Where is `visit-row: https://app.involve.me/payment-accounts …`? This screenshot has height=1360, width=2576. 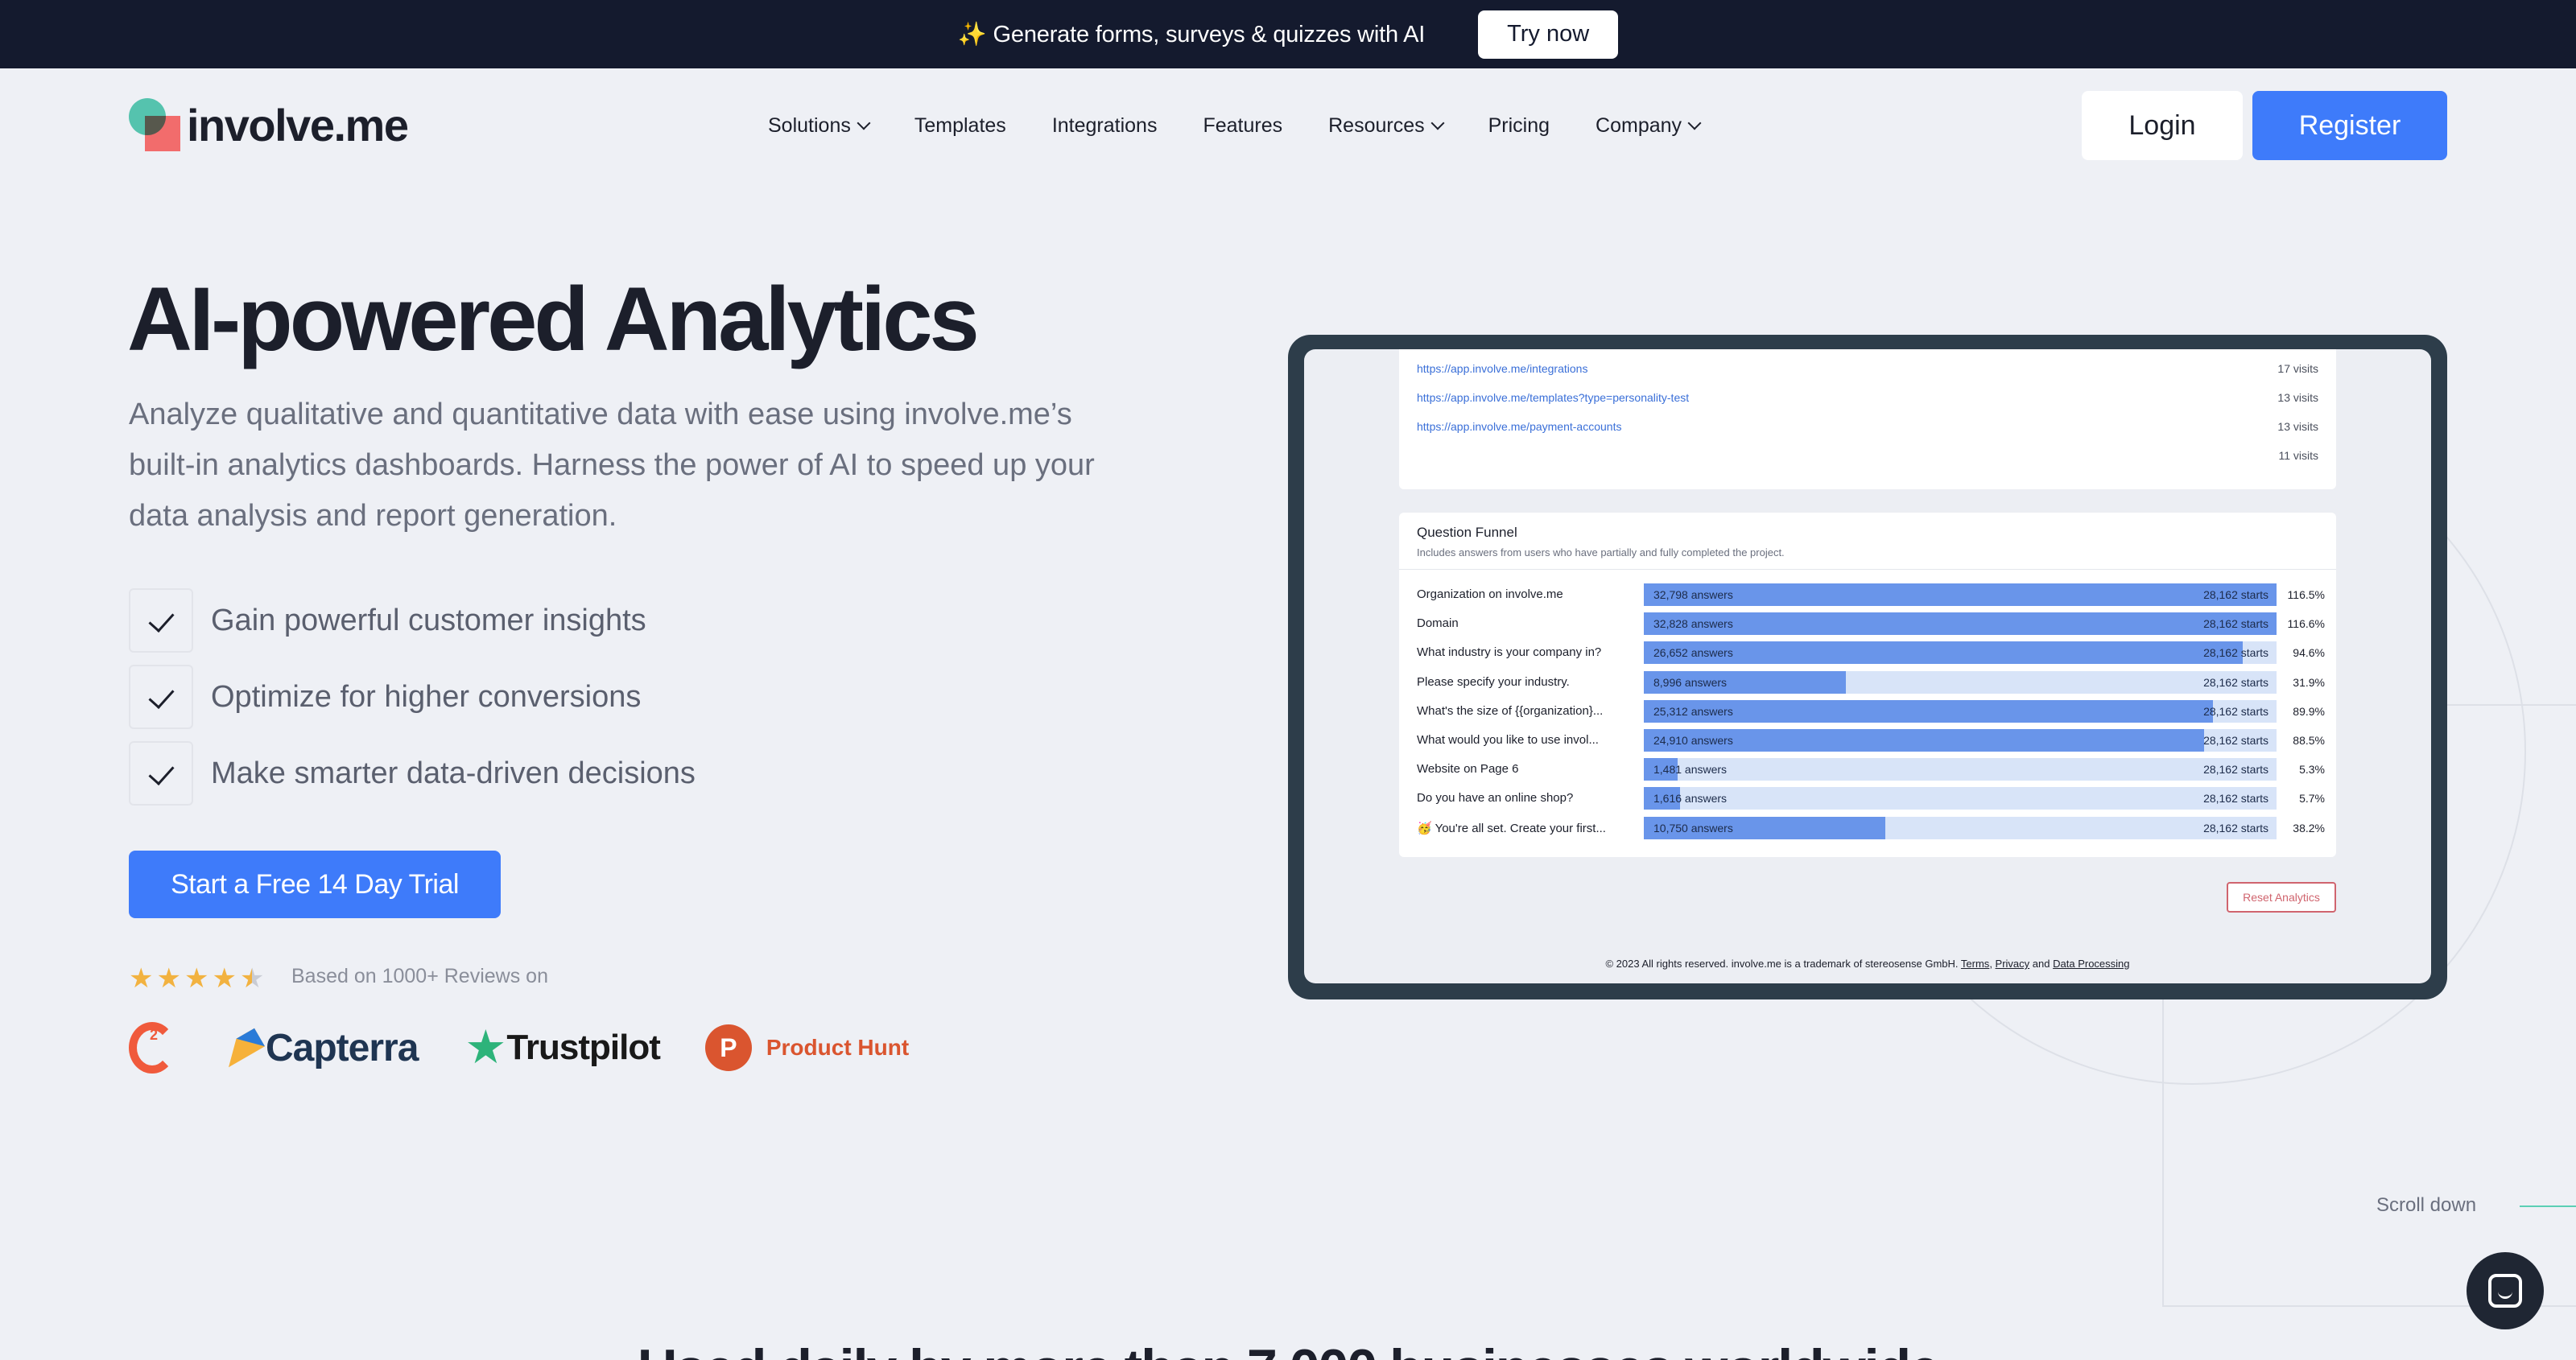 visit-row: https://app.involve.me/payment-accounts … is located at coordinates (1867, 427).